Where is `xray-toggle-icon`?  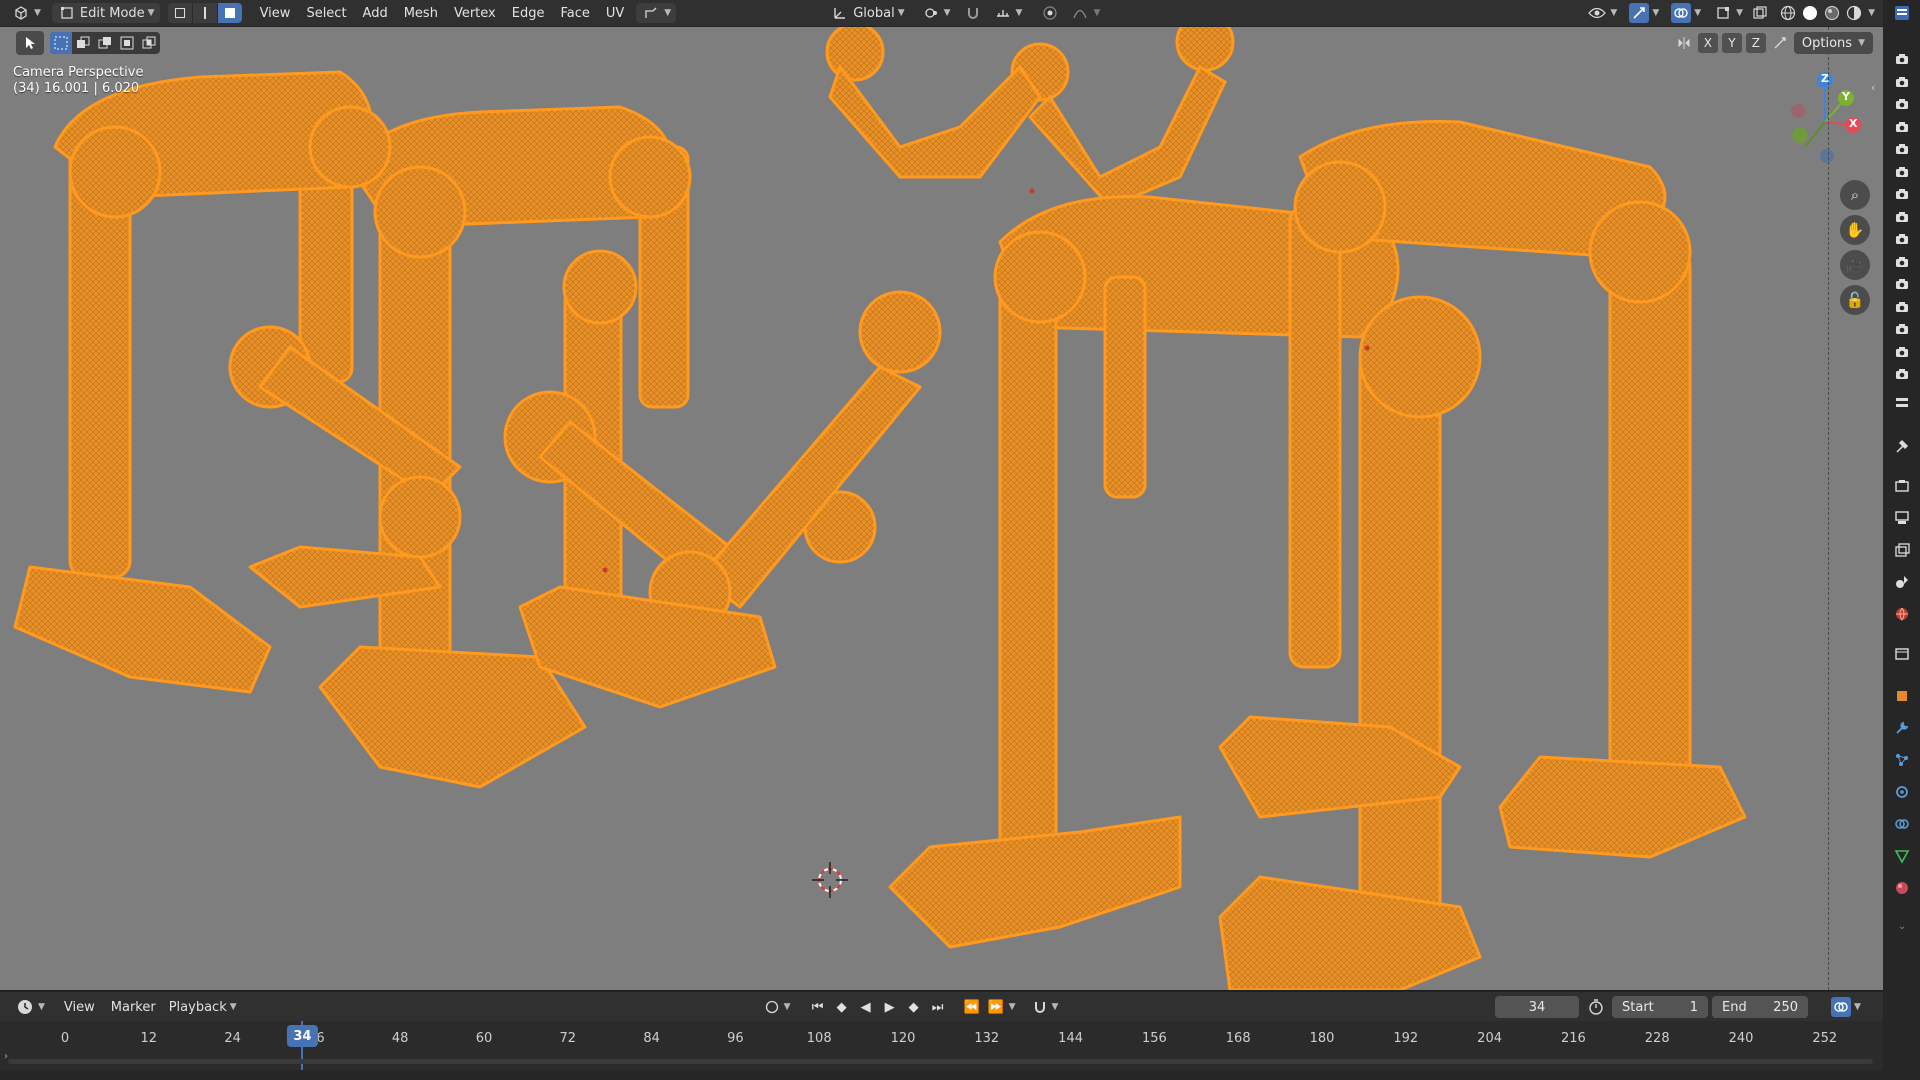
xray-toggle-icon is located at coordinates (1760, 13).